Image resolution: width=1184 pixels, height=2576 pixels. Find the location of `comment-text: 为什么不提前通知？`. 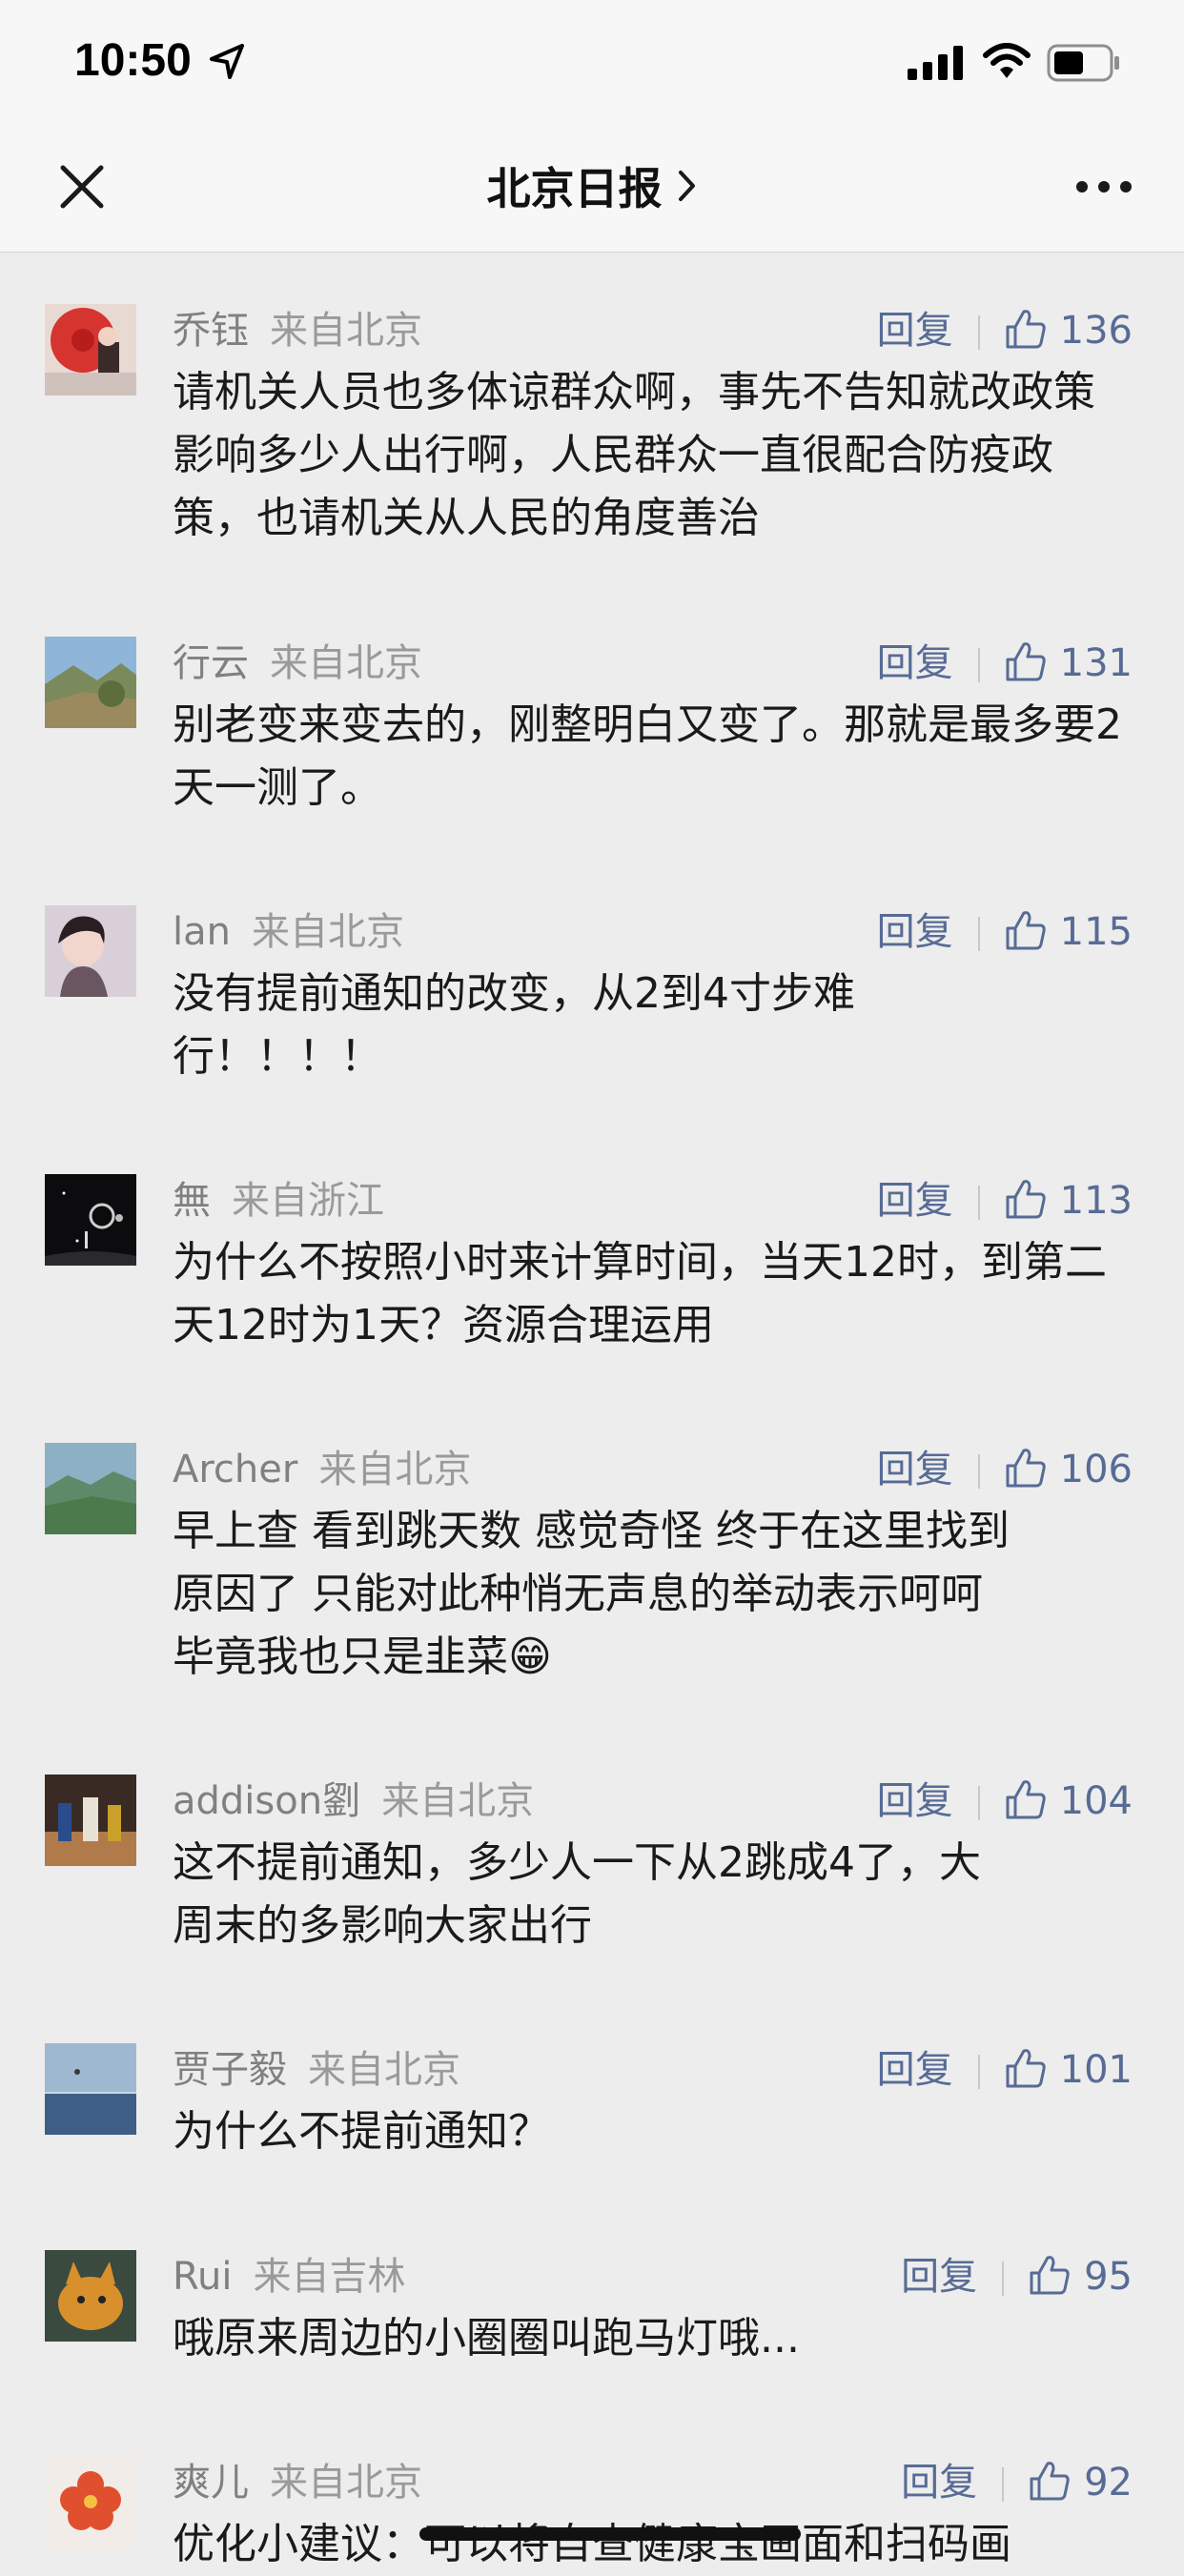

comment-text: 为什么不提前通知？ is located at coordinates (361, 2131).